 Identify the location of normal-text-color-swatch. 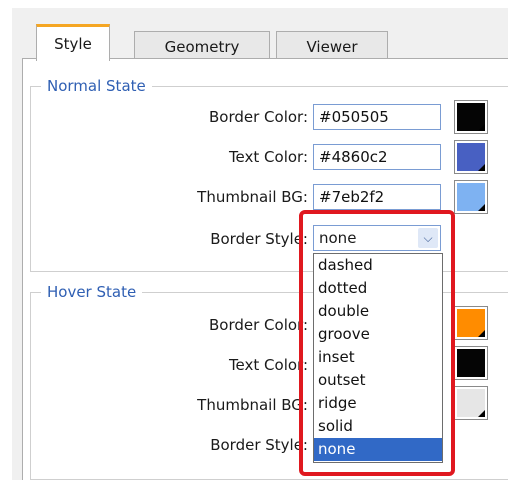
(471, 157).